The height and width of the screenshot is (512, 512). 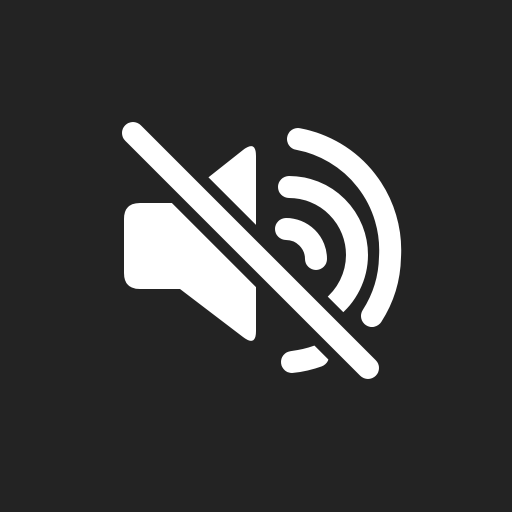 I want to click on lower-wave-stub, so click(x=305, y=359).